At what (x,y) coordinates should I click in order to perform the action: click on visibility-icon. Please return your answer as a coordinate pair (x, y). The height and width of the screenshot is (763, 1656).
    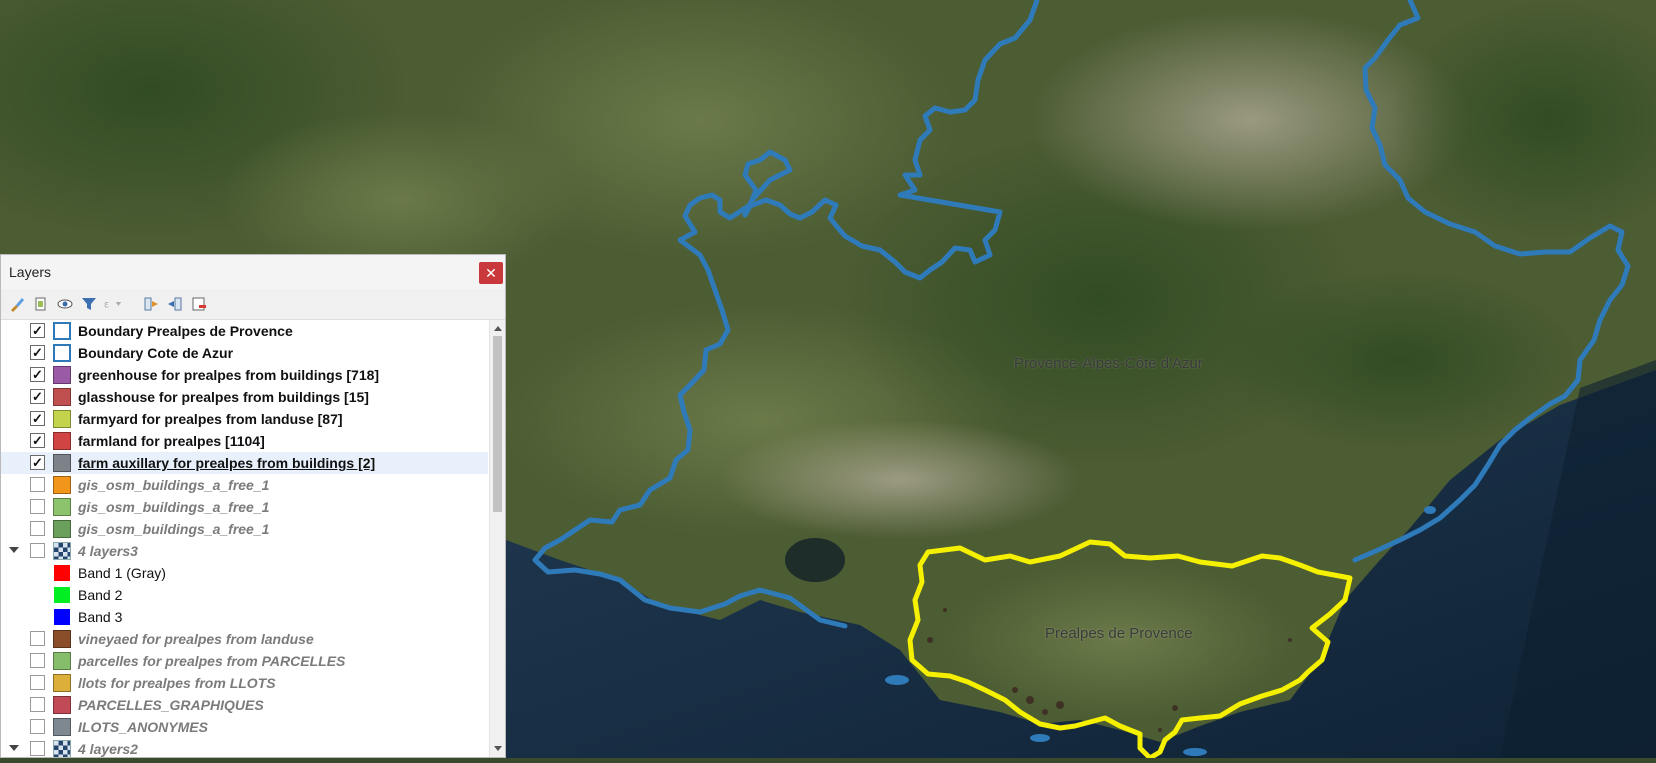
    Looking at the image, I should click on (65, 304).